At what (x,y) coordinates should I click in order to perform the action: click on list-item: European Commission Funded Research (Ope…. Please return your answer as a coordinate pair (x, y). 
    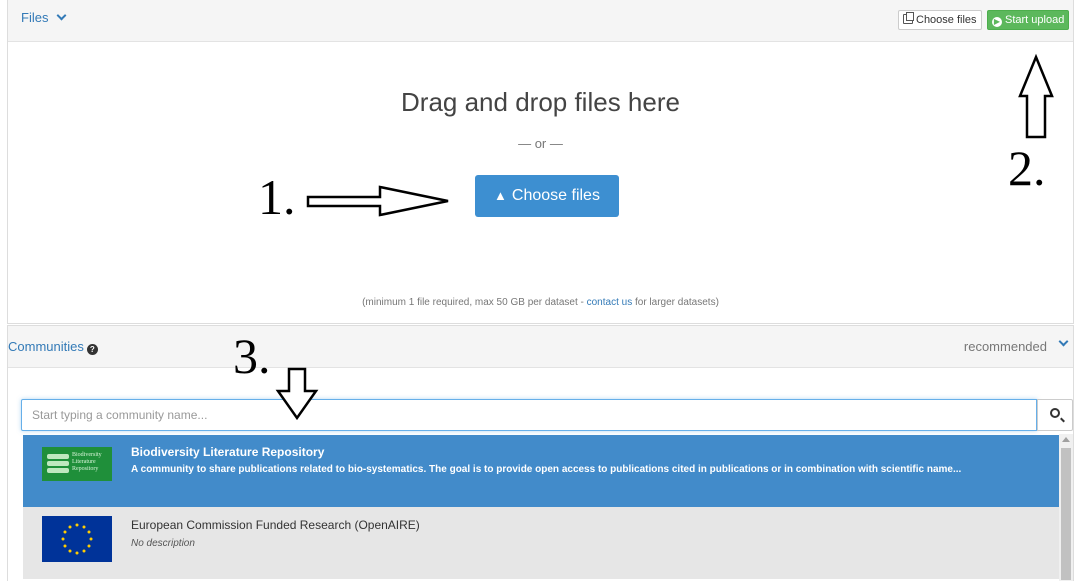
    Looking at the image, I should click on (541, 543).